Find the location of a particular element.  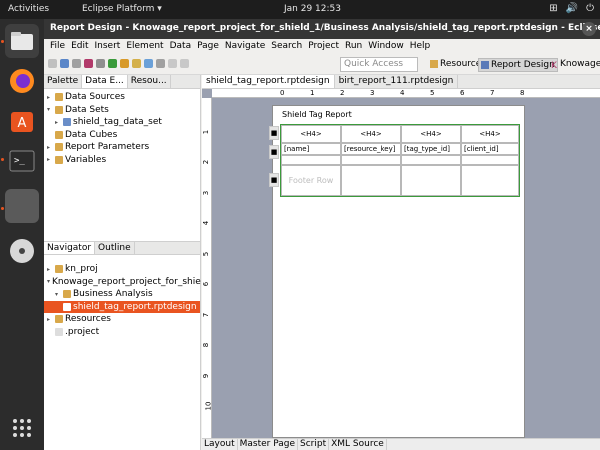

open-type-icon is located at coordinates (136, 63).